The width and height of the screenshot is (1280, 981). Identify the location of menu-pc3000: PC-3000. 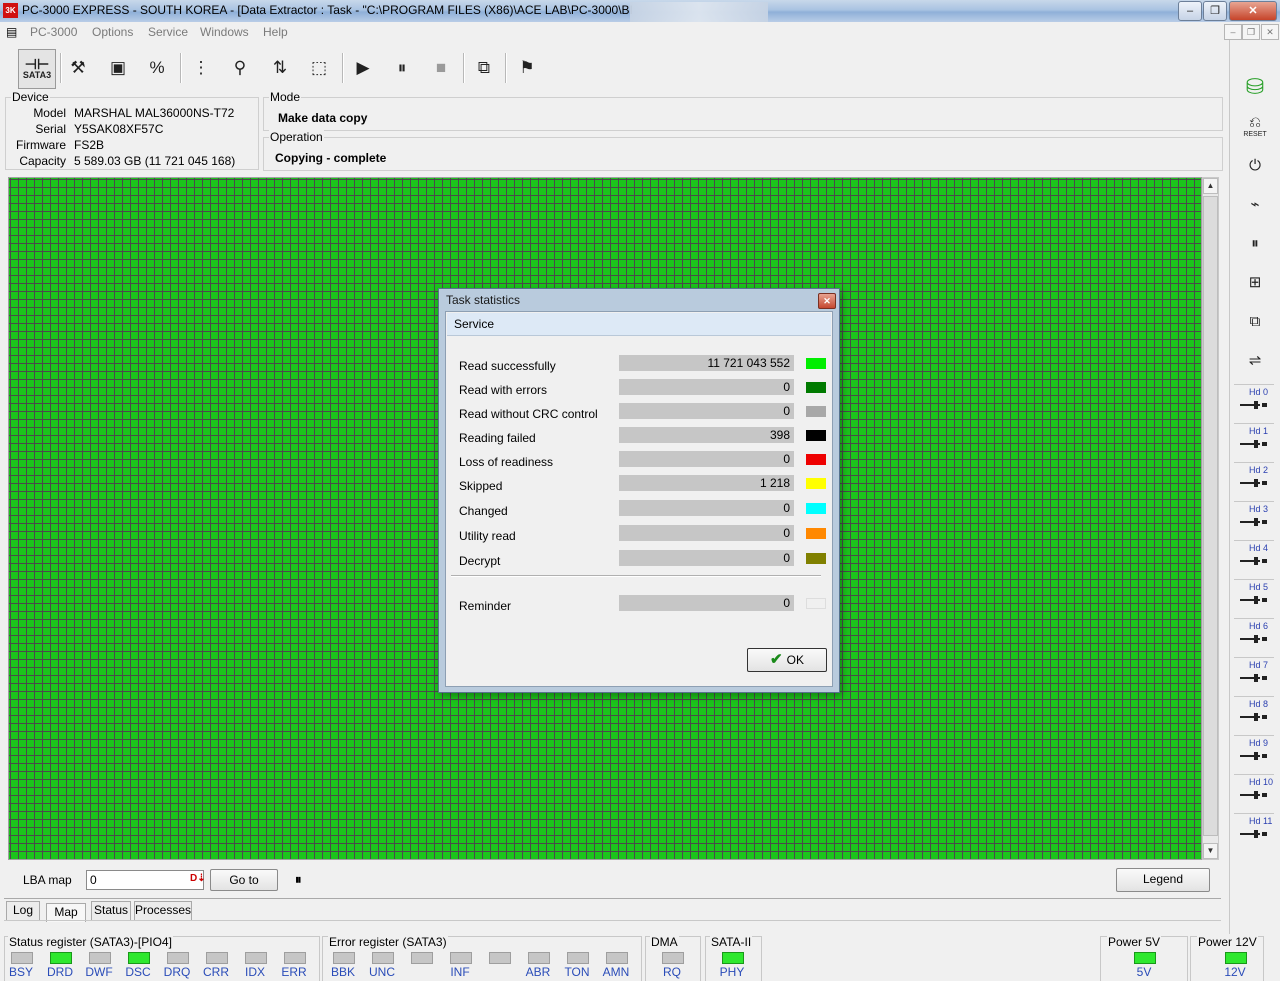
(53, 32).